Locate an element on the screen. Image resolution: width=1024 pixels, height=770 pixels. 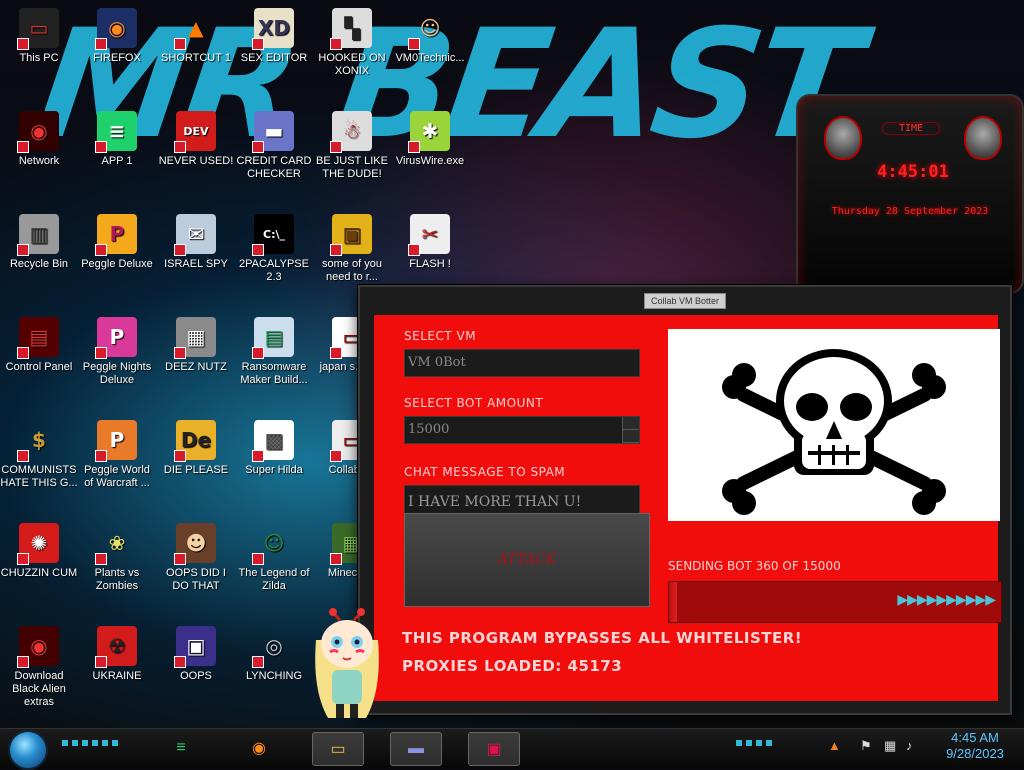
desktop-icon-image: C:\_ is located at coordinates (273, 235).